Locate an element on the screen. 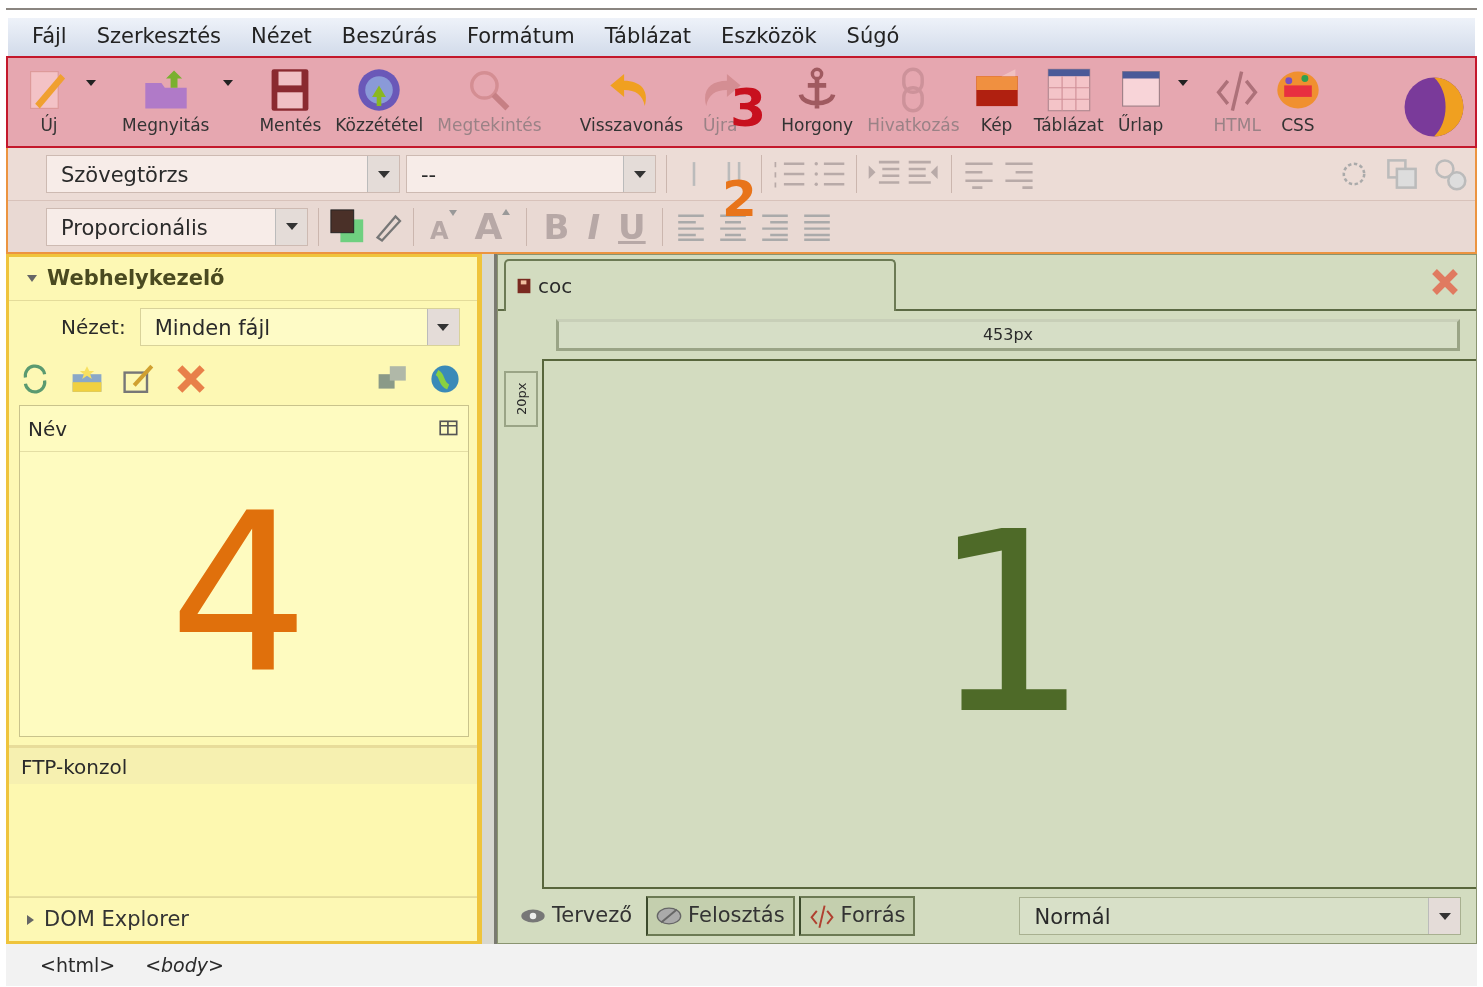  linked-circles-icon is located at coordinates (1450, 174).